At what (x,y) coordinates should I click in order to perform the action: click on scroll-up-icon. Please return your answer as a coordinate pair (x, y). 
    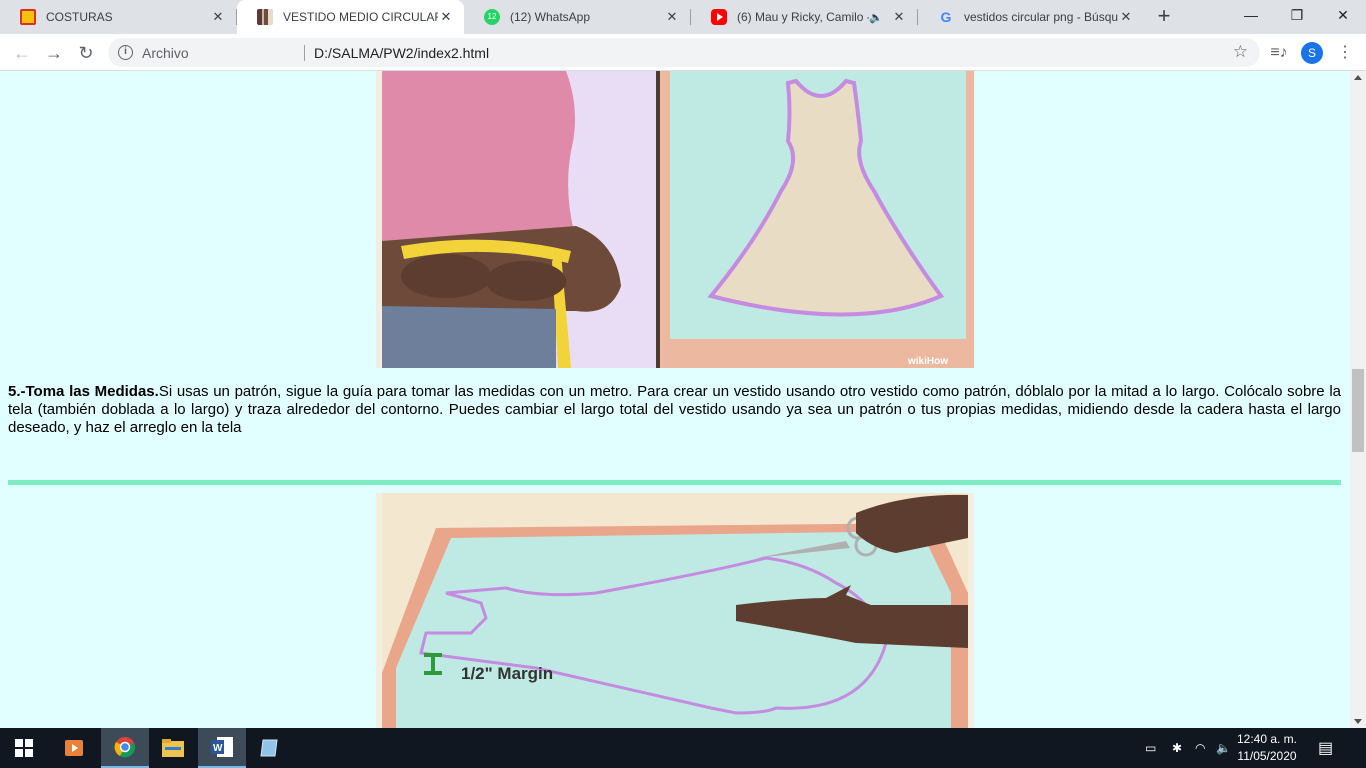
    Looking at the image, I should click on (1358, 77).